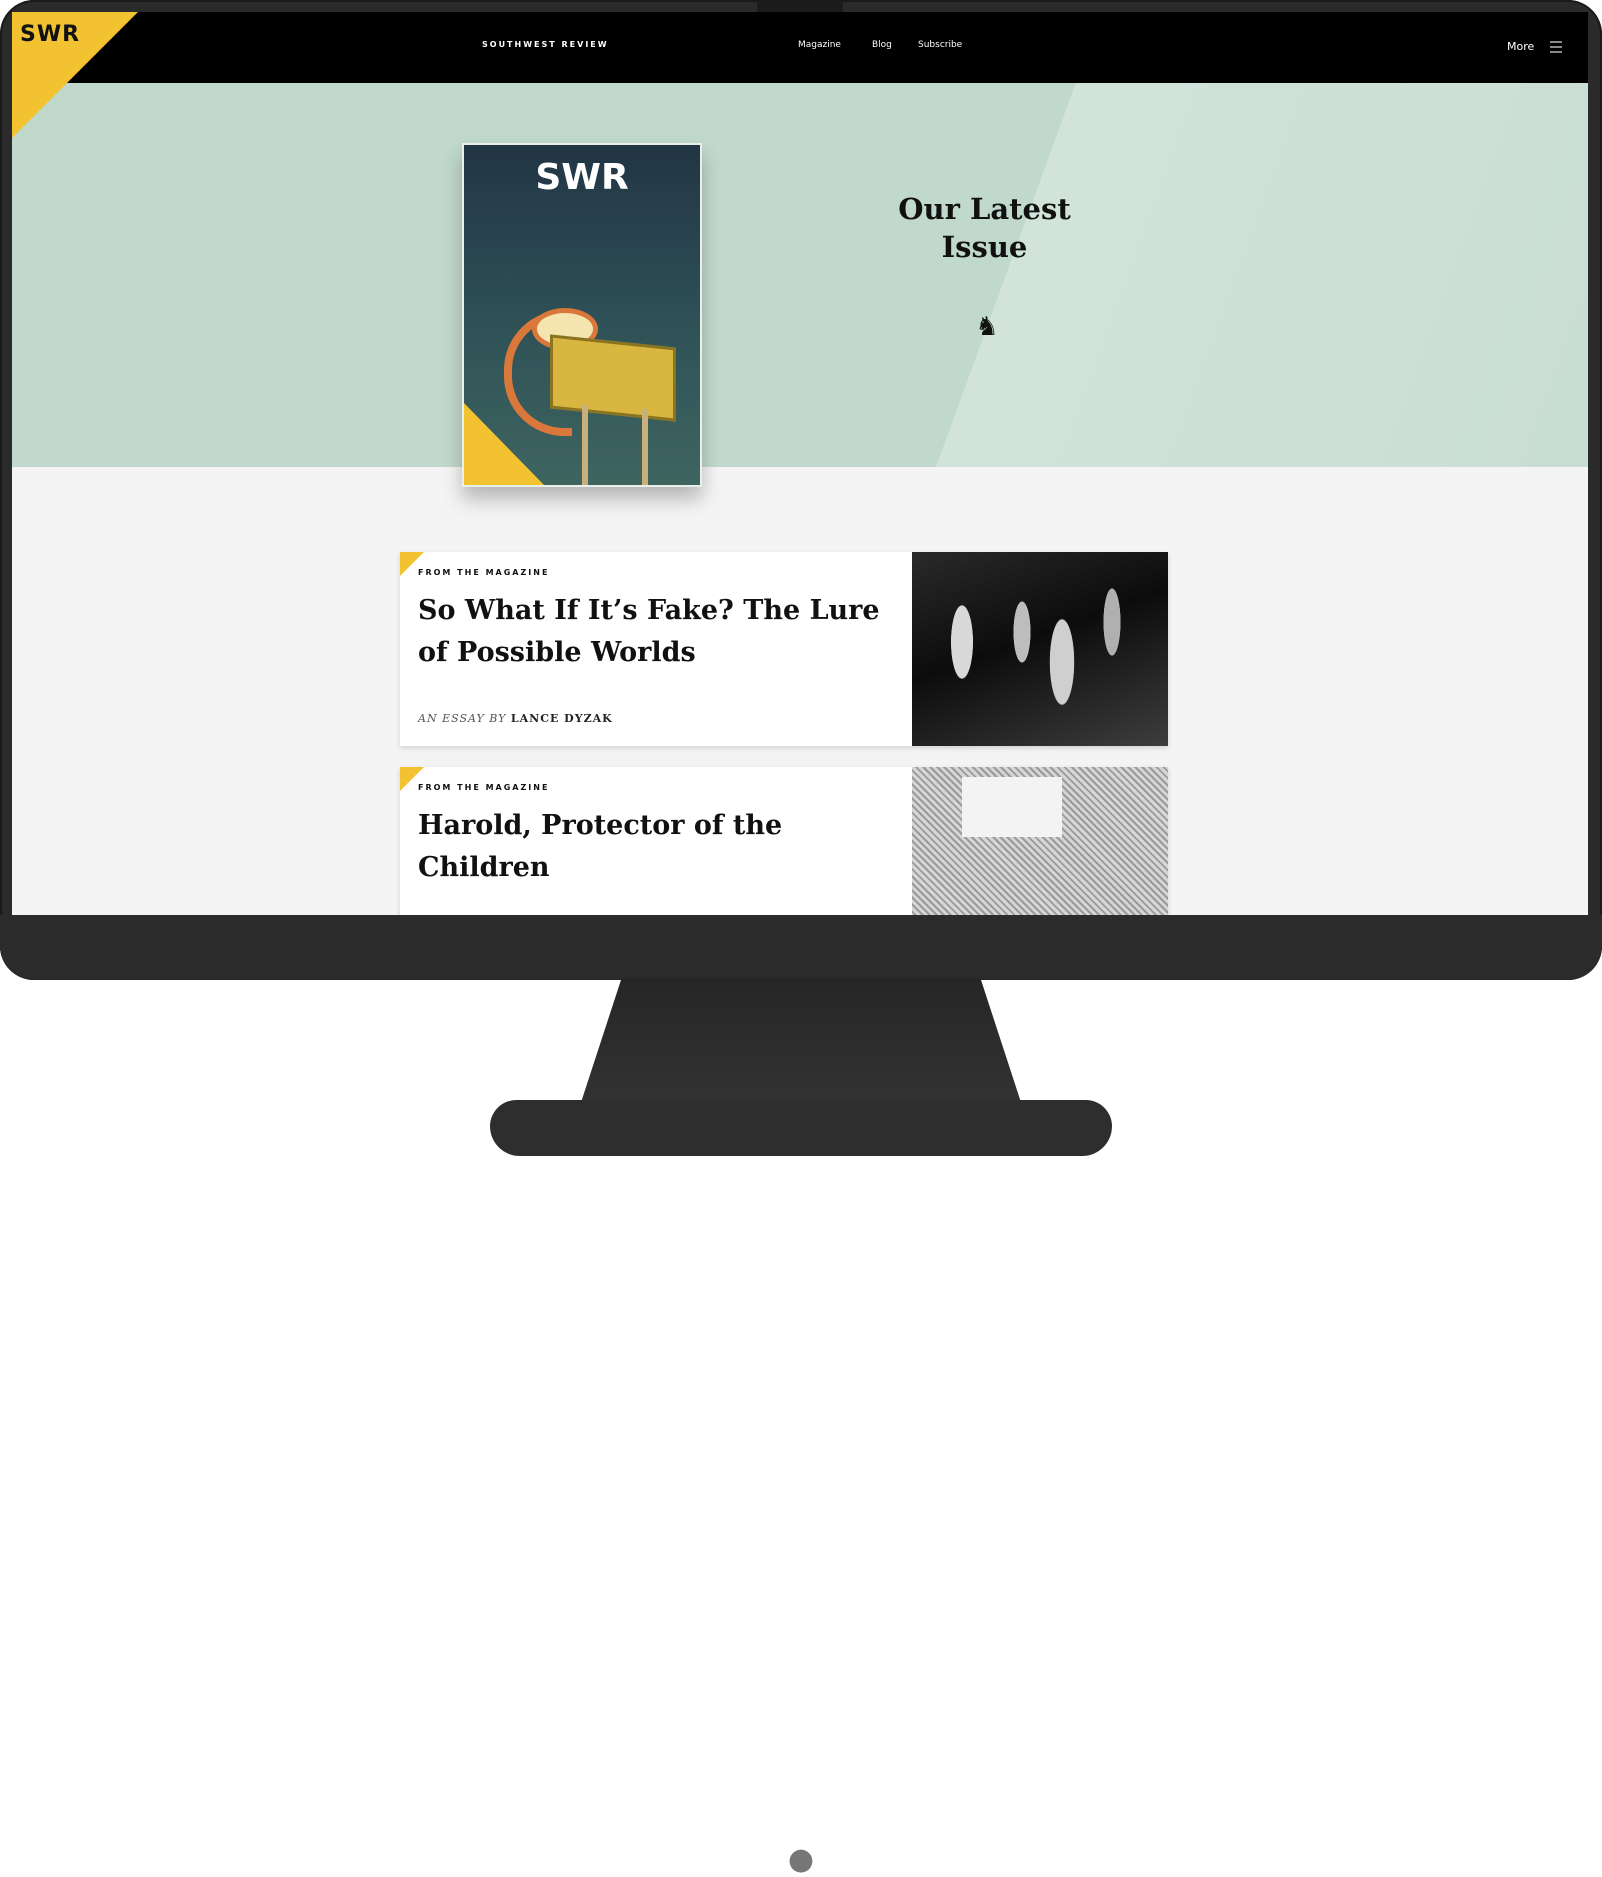  I want to click on site-logo: SWR, so click(50, 34).